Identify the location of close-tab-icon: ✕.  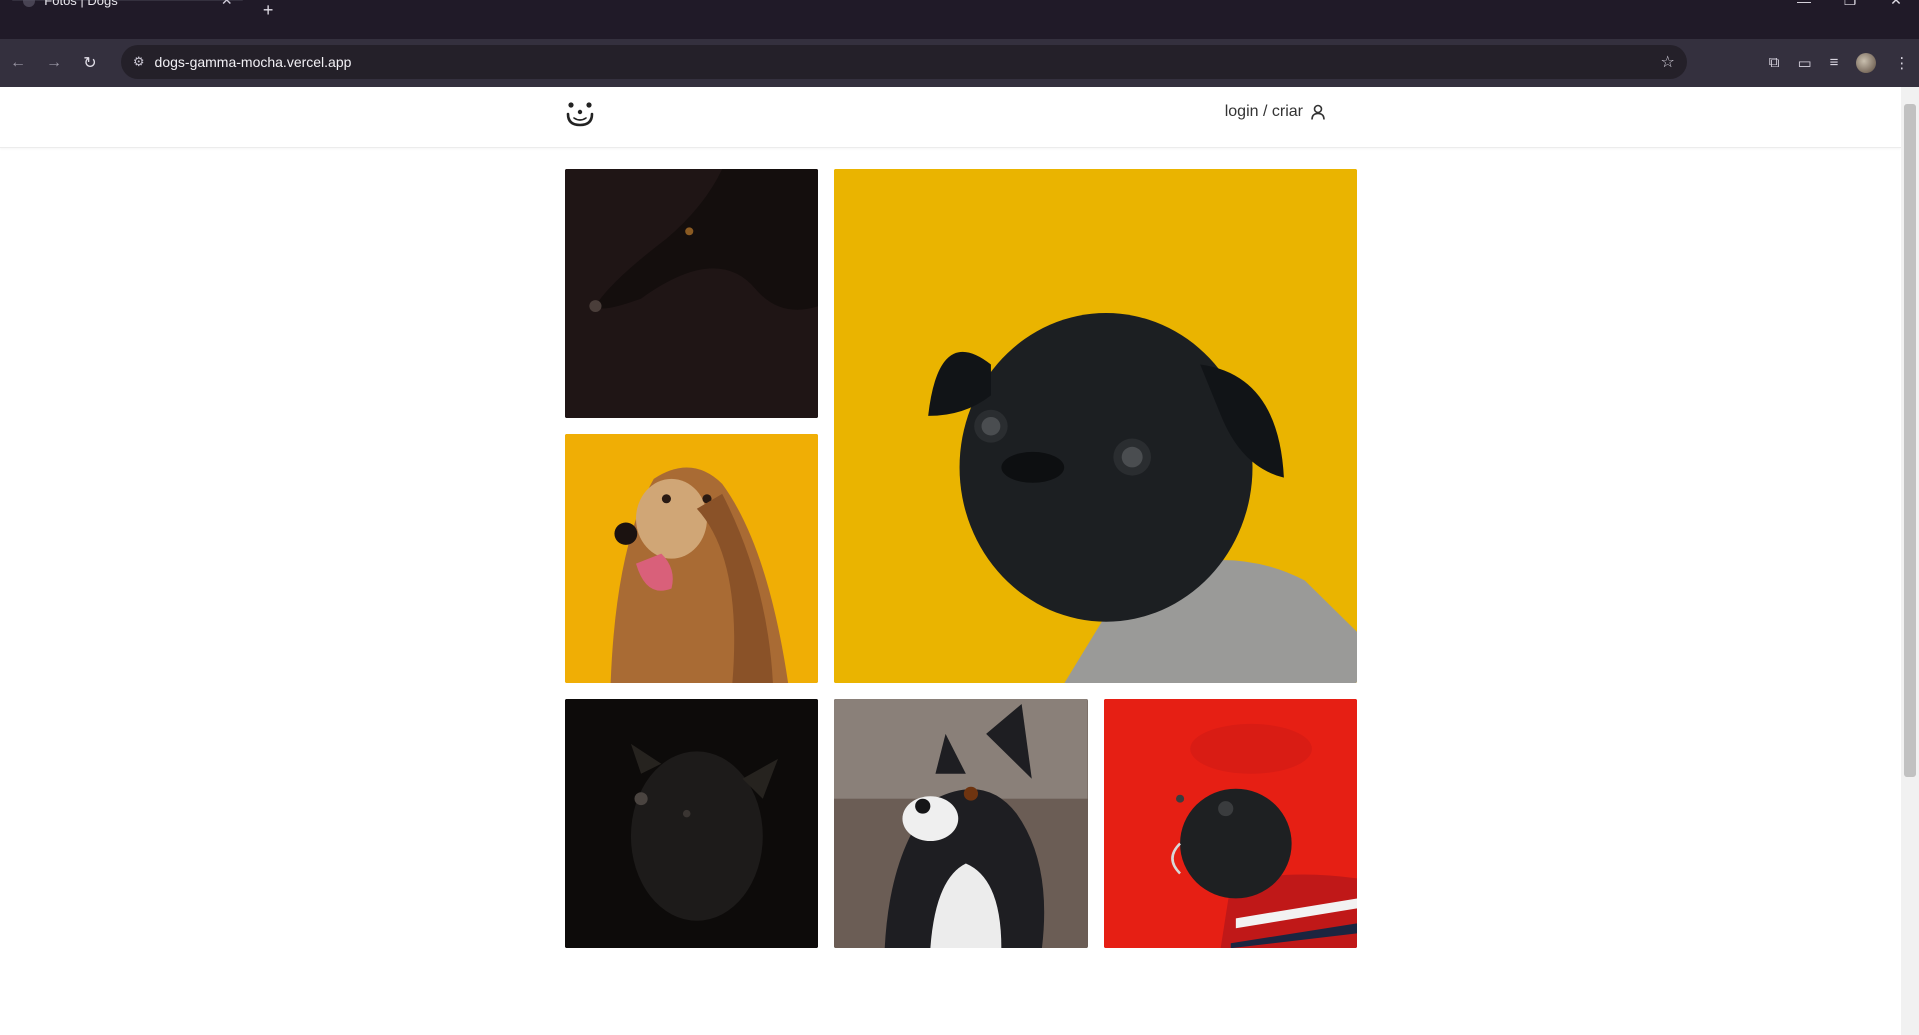
(227, 4).